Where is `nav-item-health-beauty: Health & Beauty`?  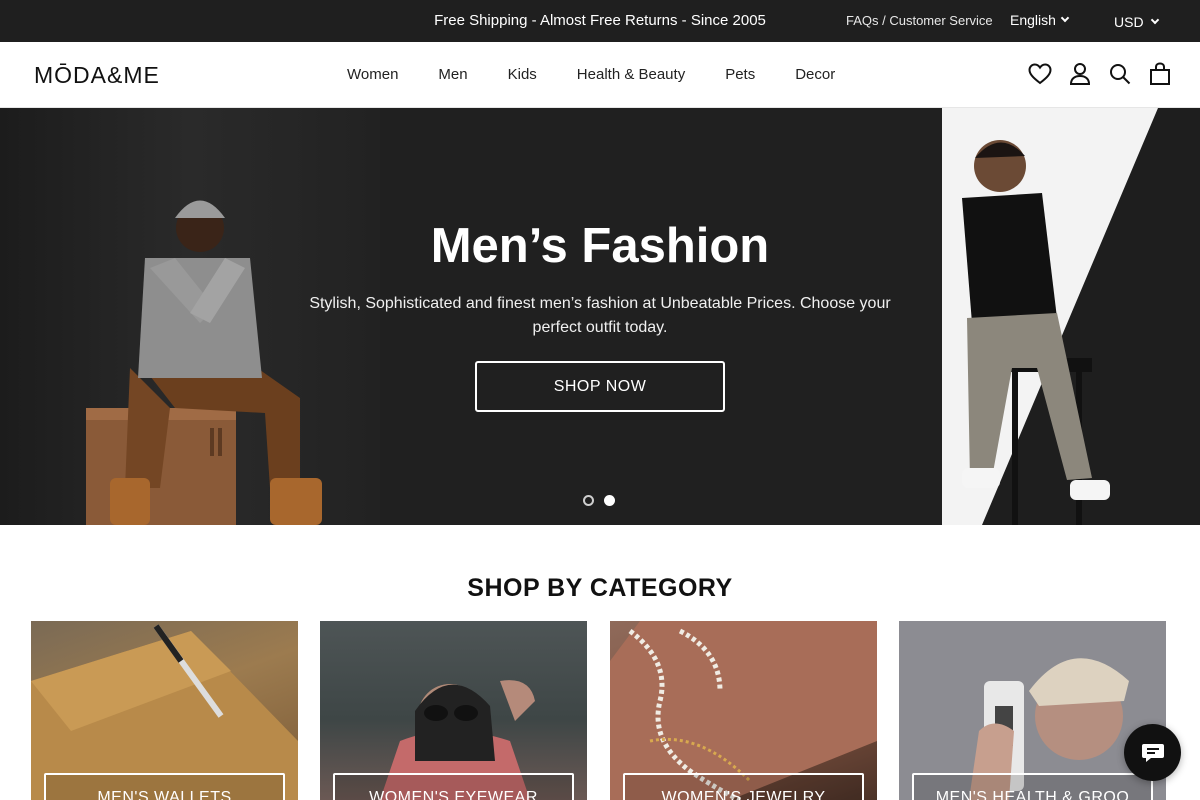 nav-item-health-beauty: Health & Beauty is located at coordinates (631, 74).